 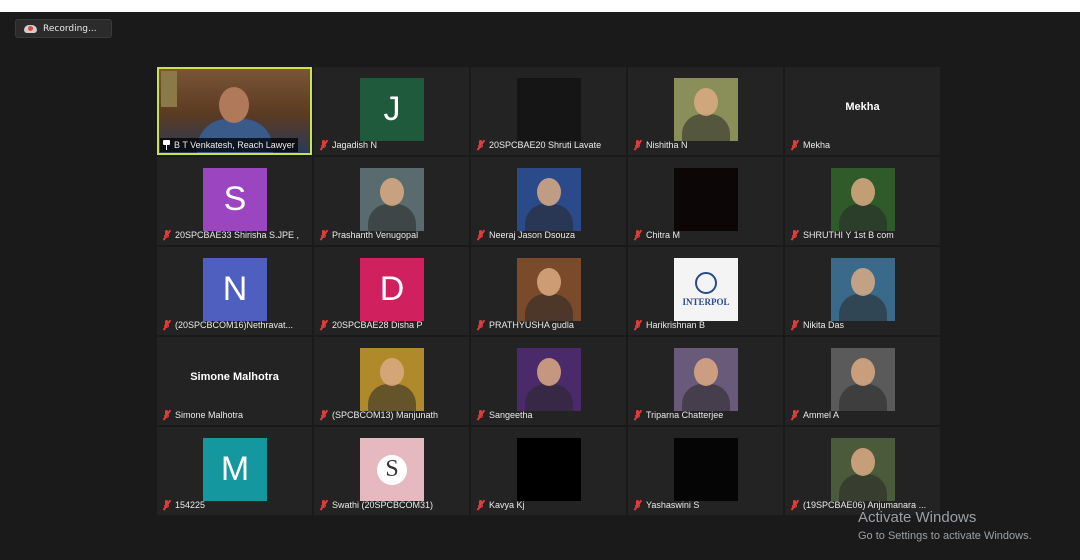 I want to click on avatar: M, so click(x=235, y=469).